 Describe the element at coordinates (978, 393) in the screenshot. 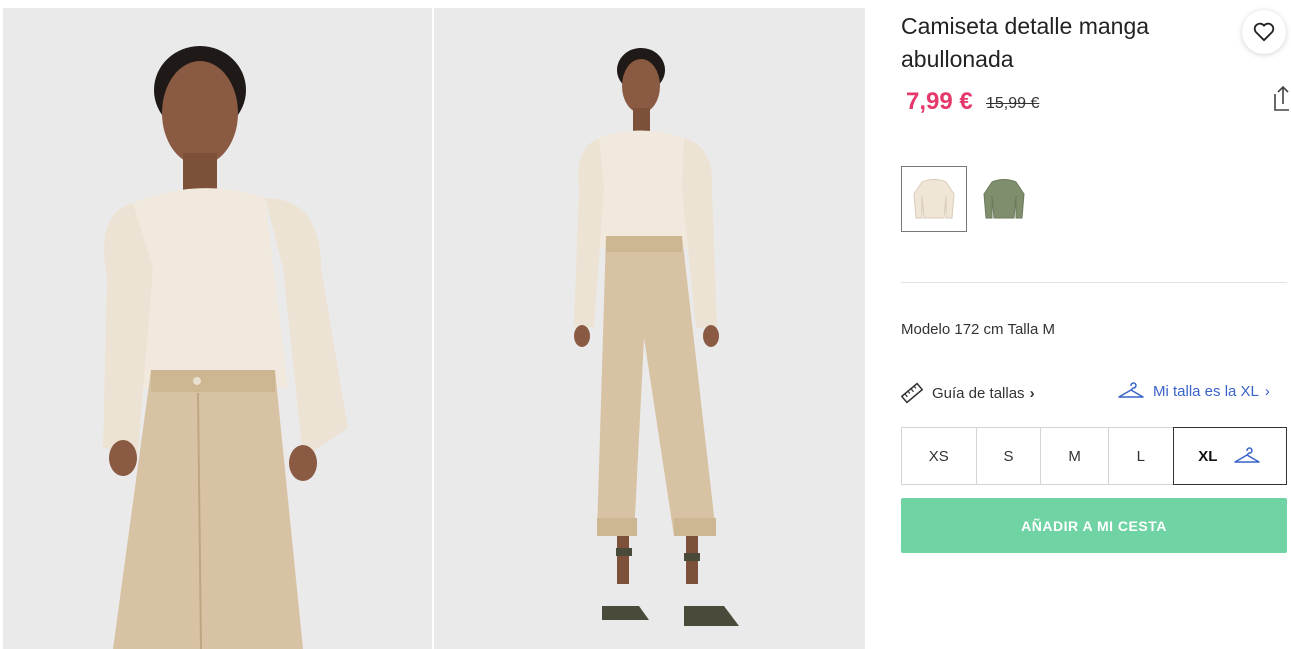

I see `size-guide-label: Guía de tallas` at that location.